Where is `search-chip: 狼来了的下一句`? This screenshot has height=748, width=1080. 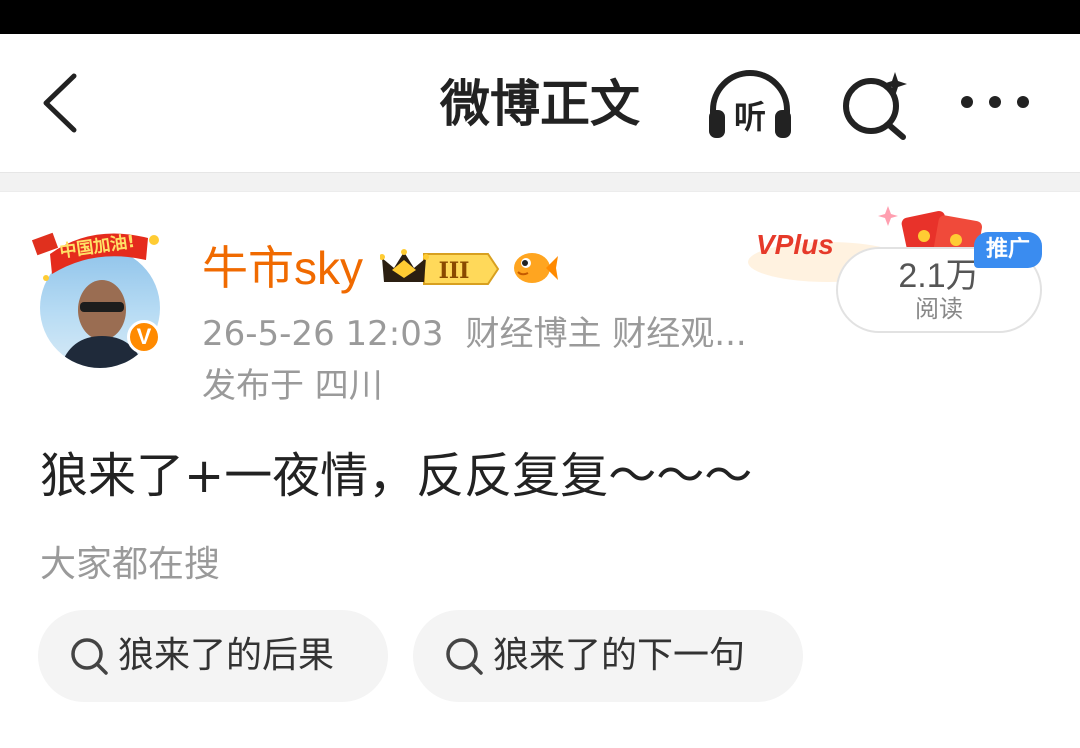 search-chip: 狼来了的下一句 is located at coordinates (608, 656).